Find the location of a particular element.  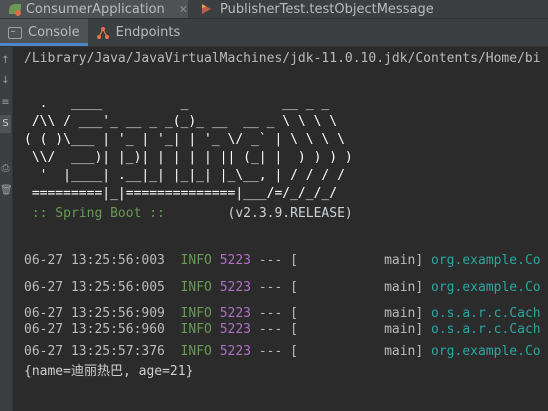

console-side-toolbar: ↑ ↓ ≡ S ⎙ 🗑 is located at coordinates (6, 229).